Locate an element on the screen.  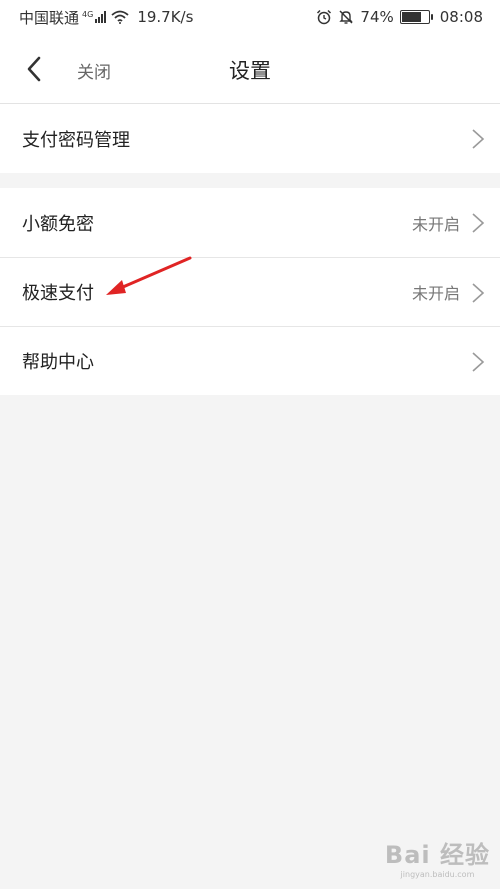
page-title: 设置 is located at coordinates (250, 71).